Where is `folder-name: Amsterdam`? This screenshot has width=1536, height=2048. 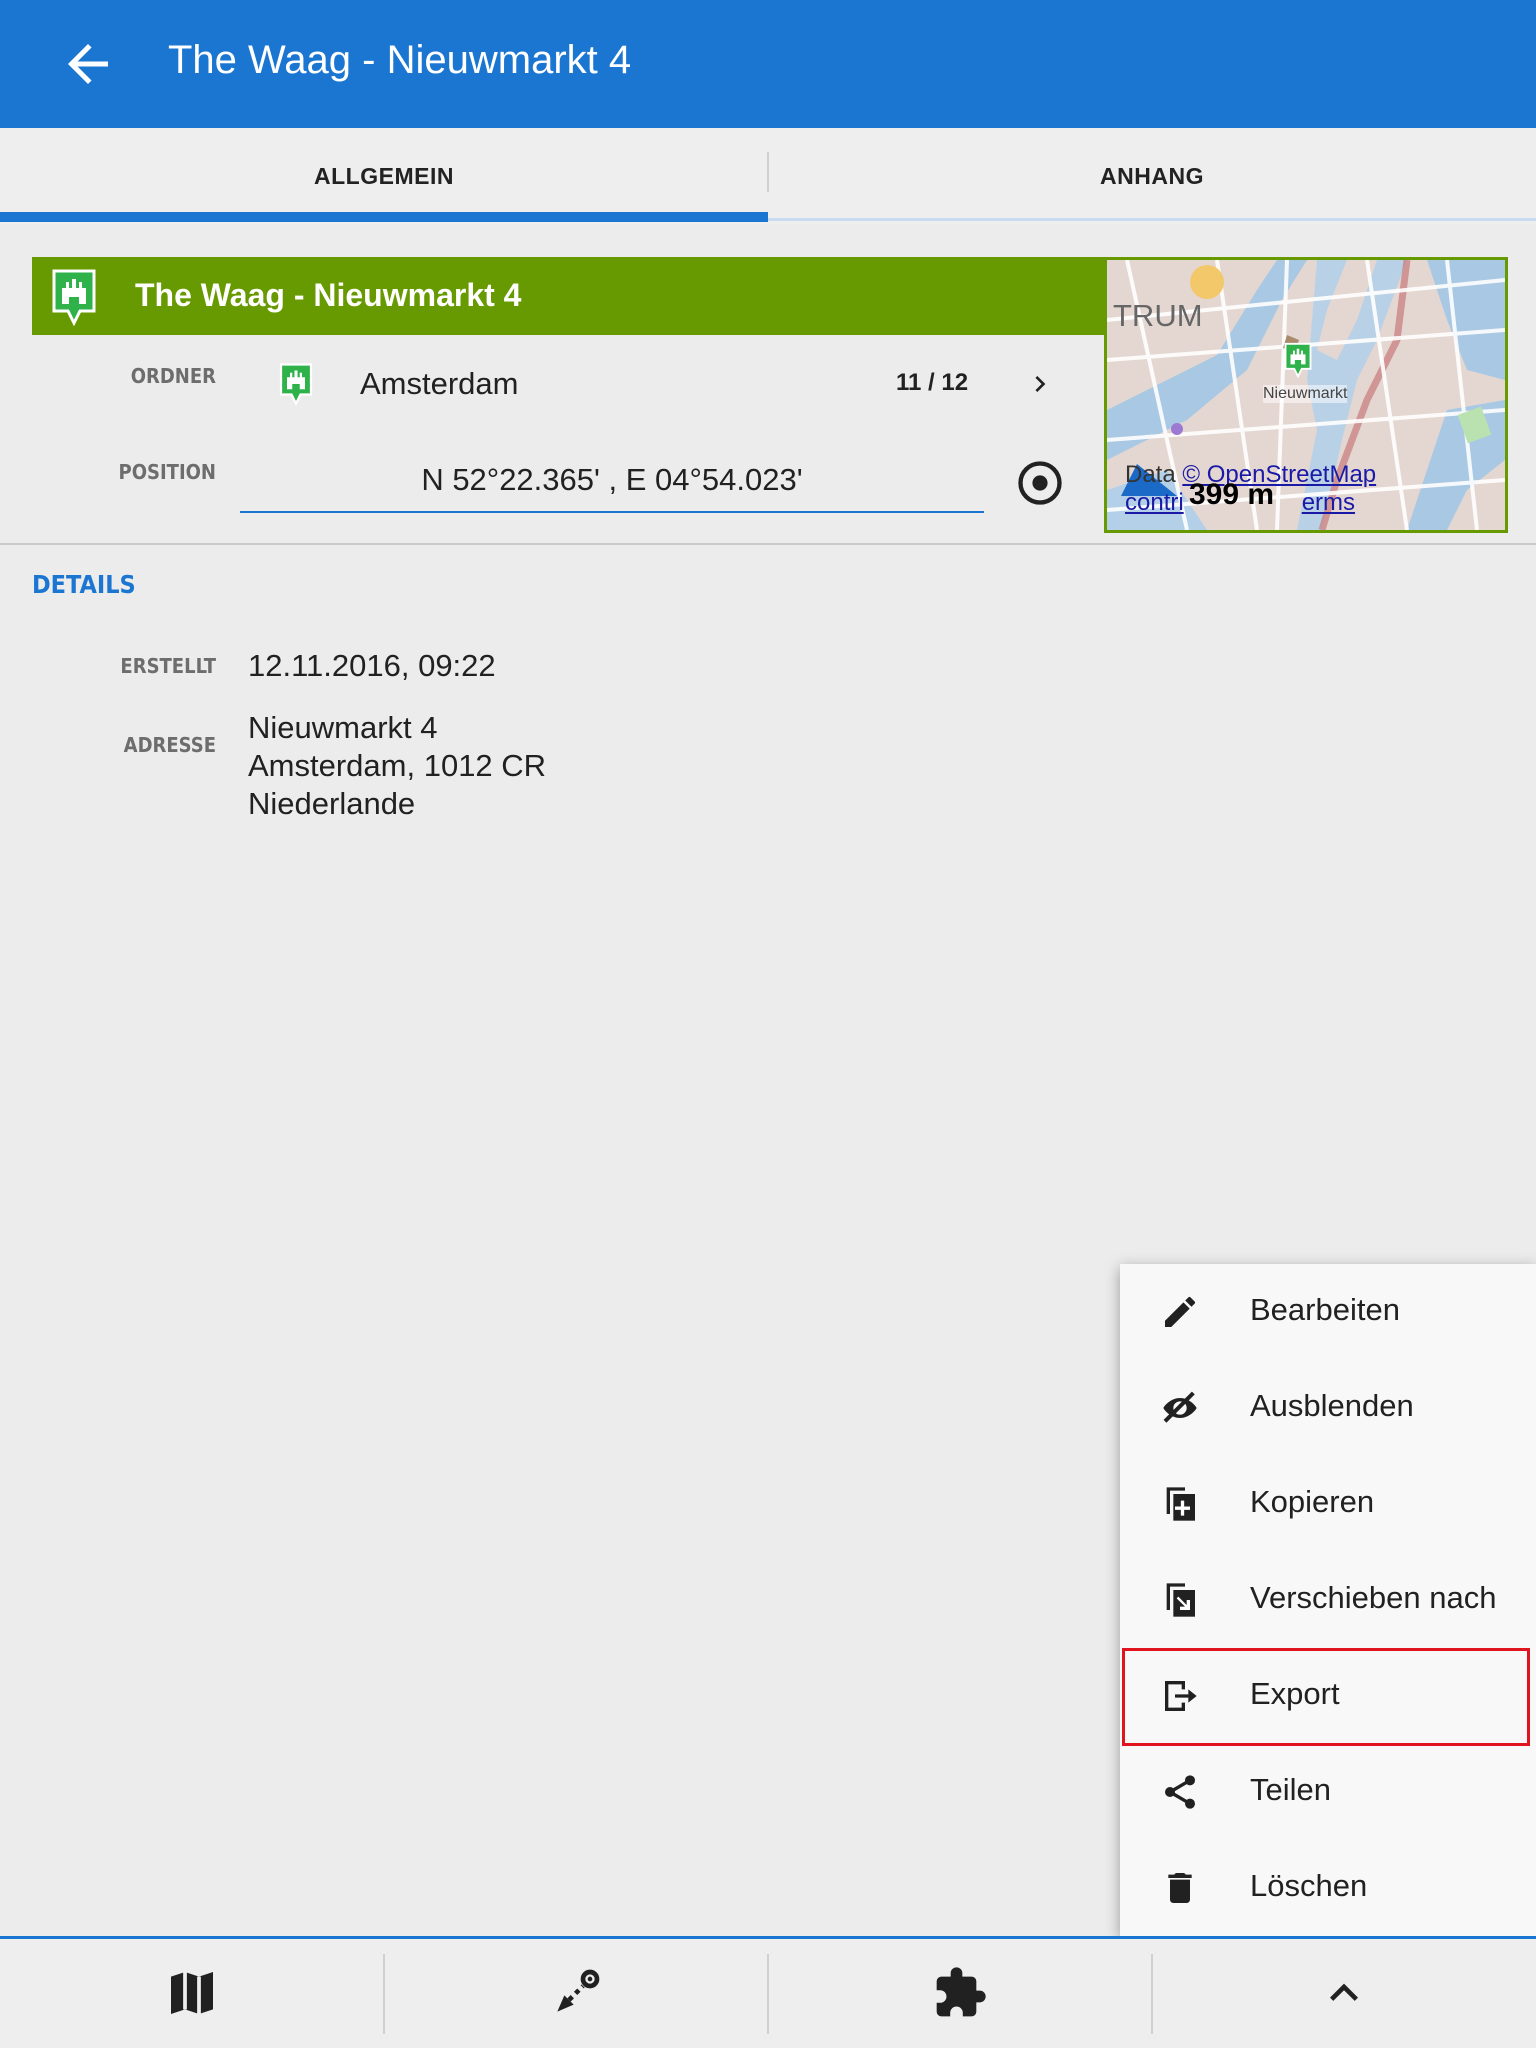 folder-name: Amsterdam is located at coordinates (439, 384).